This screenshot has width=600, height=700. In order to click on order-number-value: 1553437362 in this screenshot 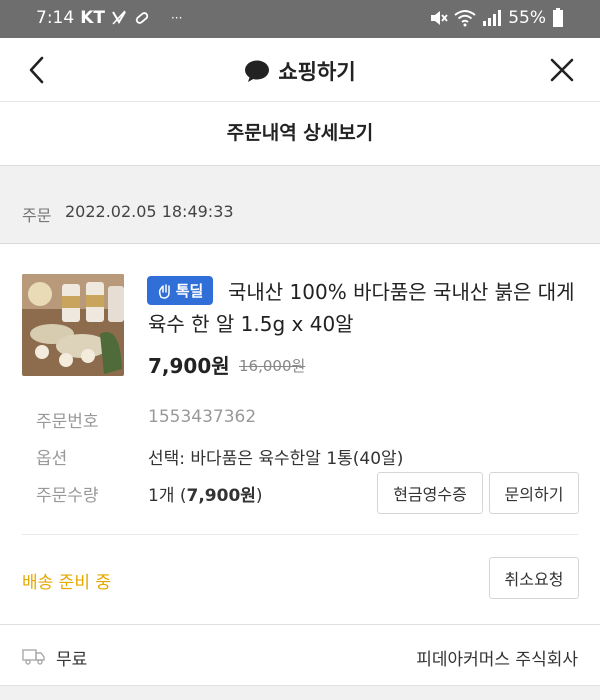, I will do `click(202, 417)`.